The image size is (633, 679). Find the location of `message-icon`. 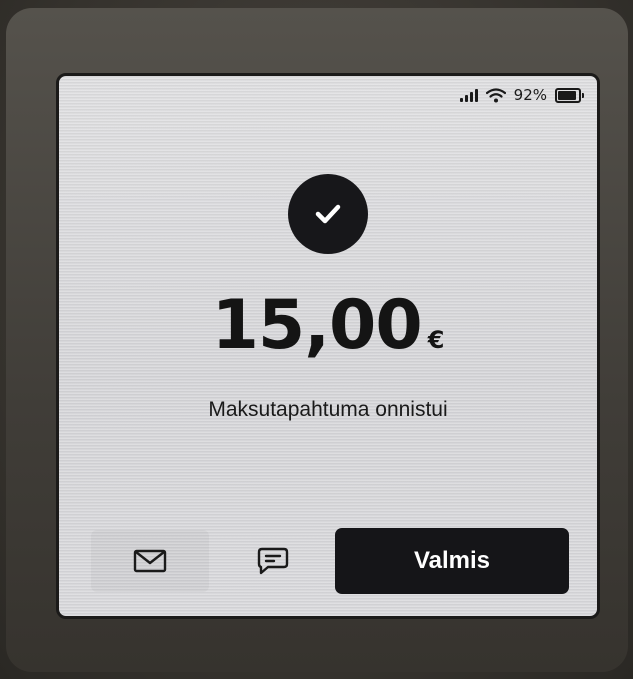

message-icon is located at coordinates (273, 561).